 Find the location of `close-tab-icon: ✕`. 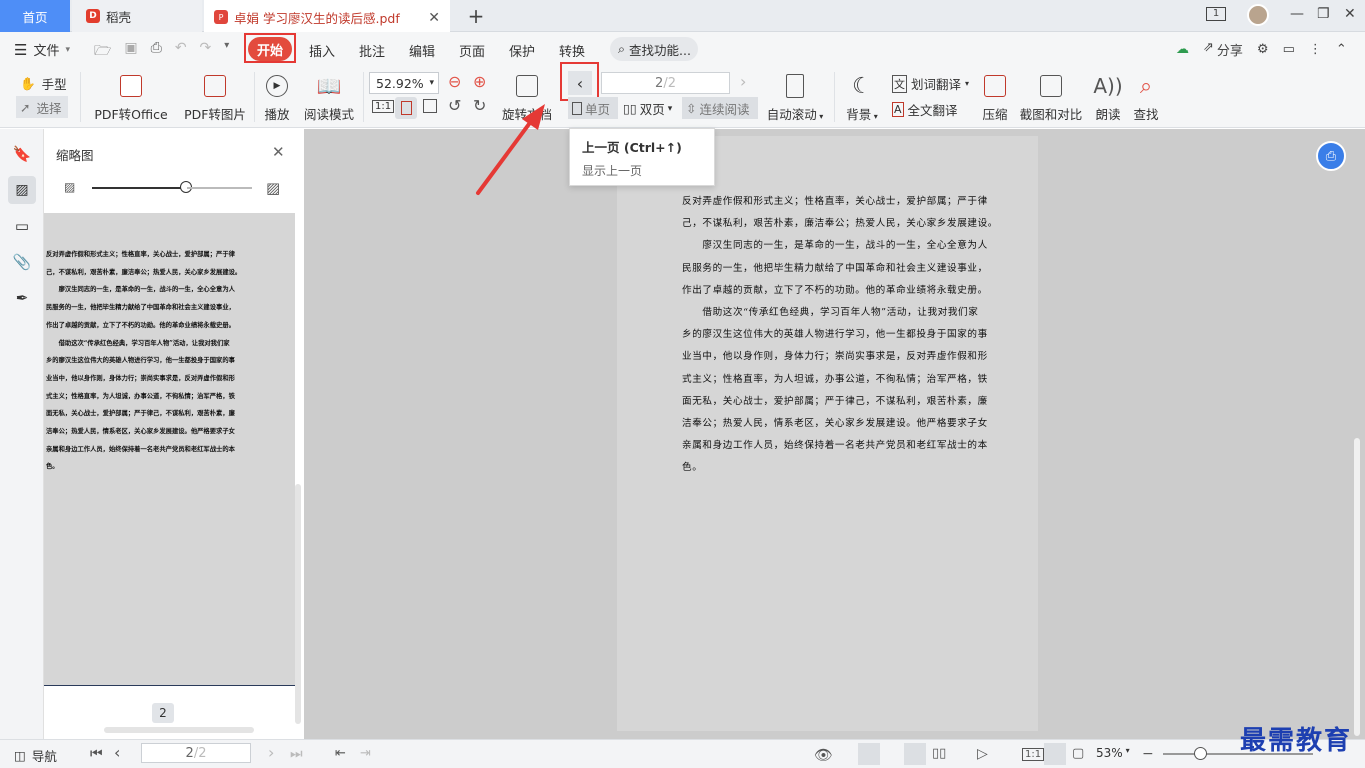

close-tab-icon: ✕ is located at coordinates (434, 18).